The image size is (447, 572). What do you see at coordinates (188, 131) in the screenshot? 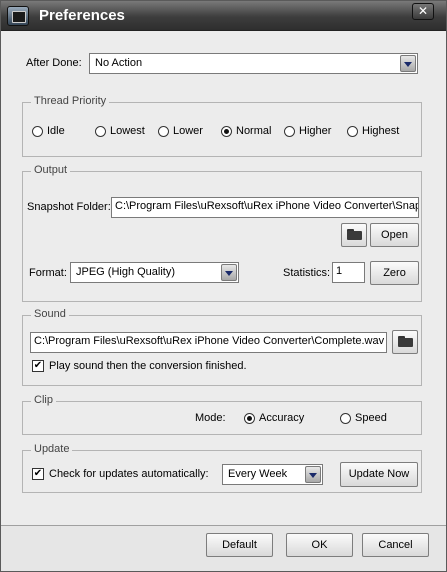
I see `priority-lower-label: Lower` at bounding box center [188, 131].